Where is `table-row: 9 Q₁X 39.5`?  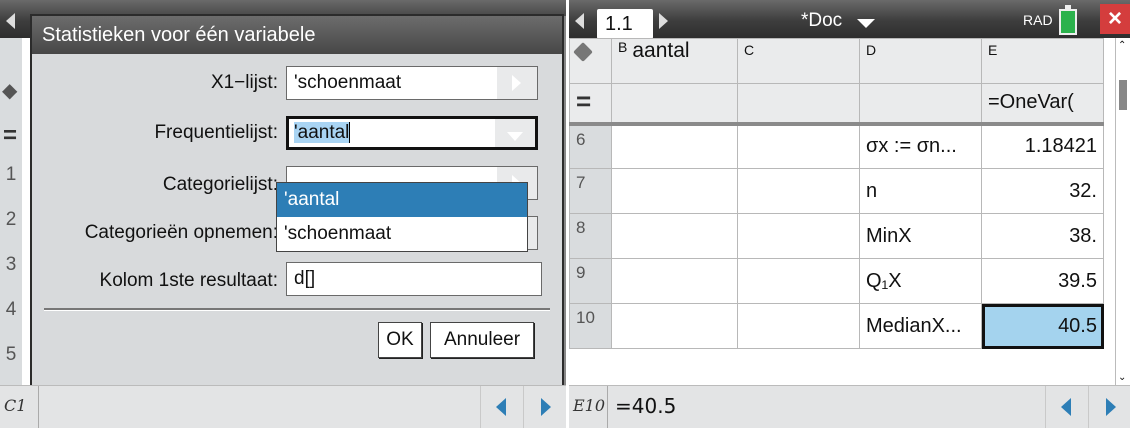 table-row: 9 Q₁X 39.5 is located at coordinates (836, 281).